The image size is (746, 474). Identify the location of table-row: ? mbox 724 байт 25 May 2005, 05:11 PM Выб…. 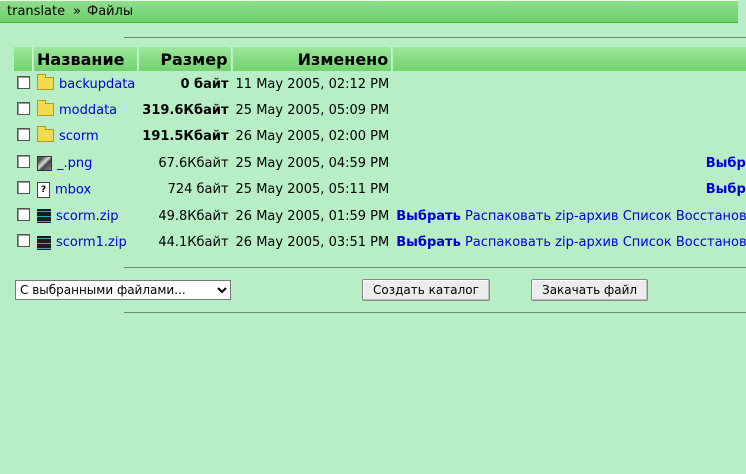
(380, 190).